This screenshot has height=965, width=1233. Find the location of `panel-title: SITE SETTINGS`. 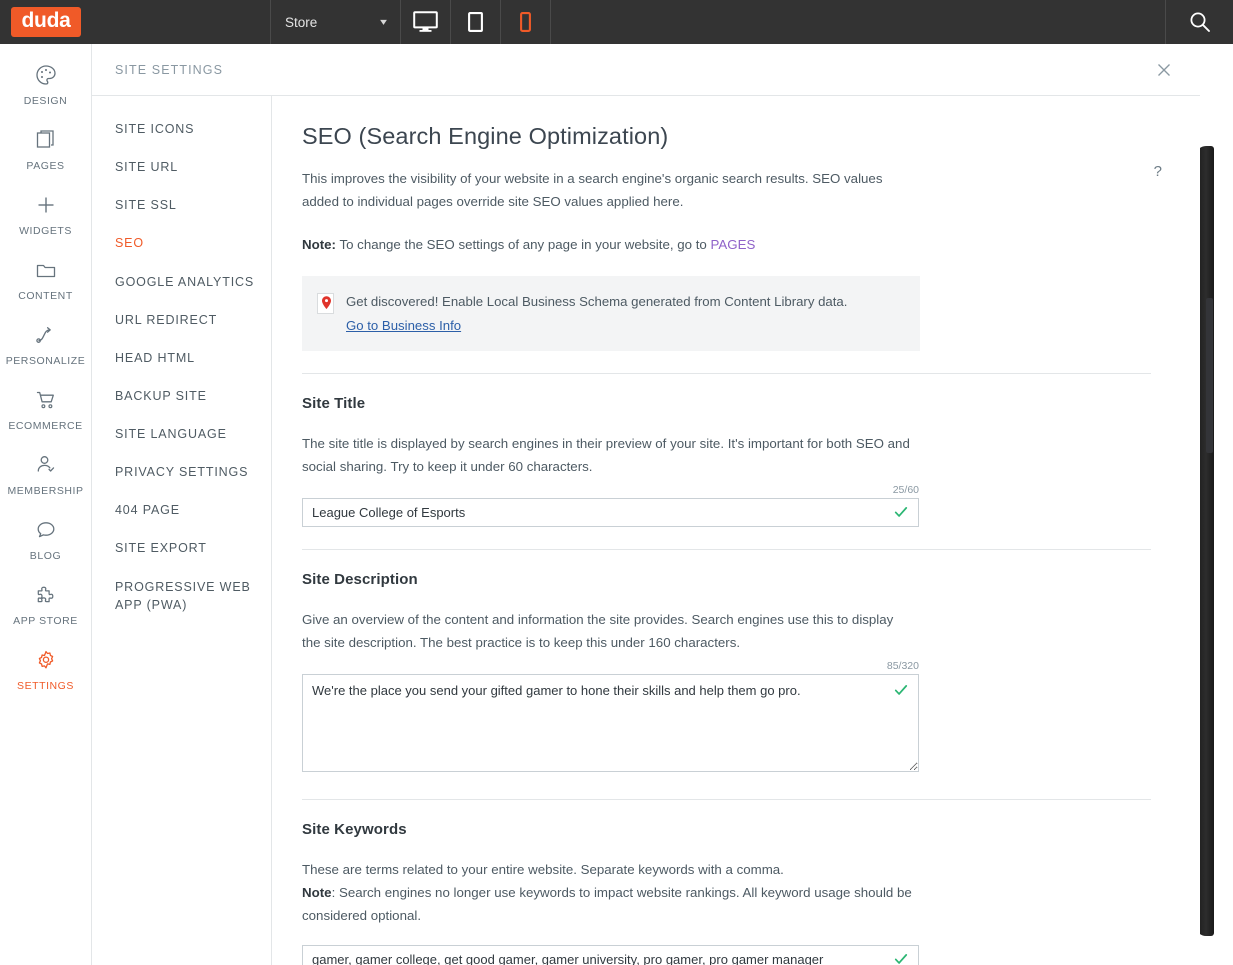

panel-title: SITE SETTINGS is located at coordinates (169, 69).